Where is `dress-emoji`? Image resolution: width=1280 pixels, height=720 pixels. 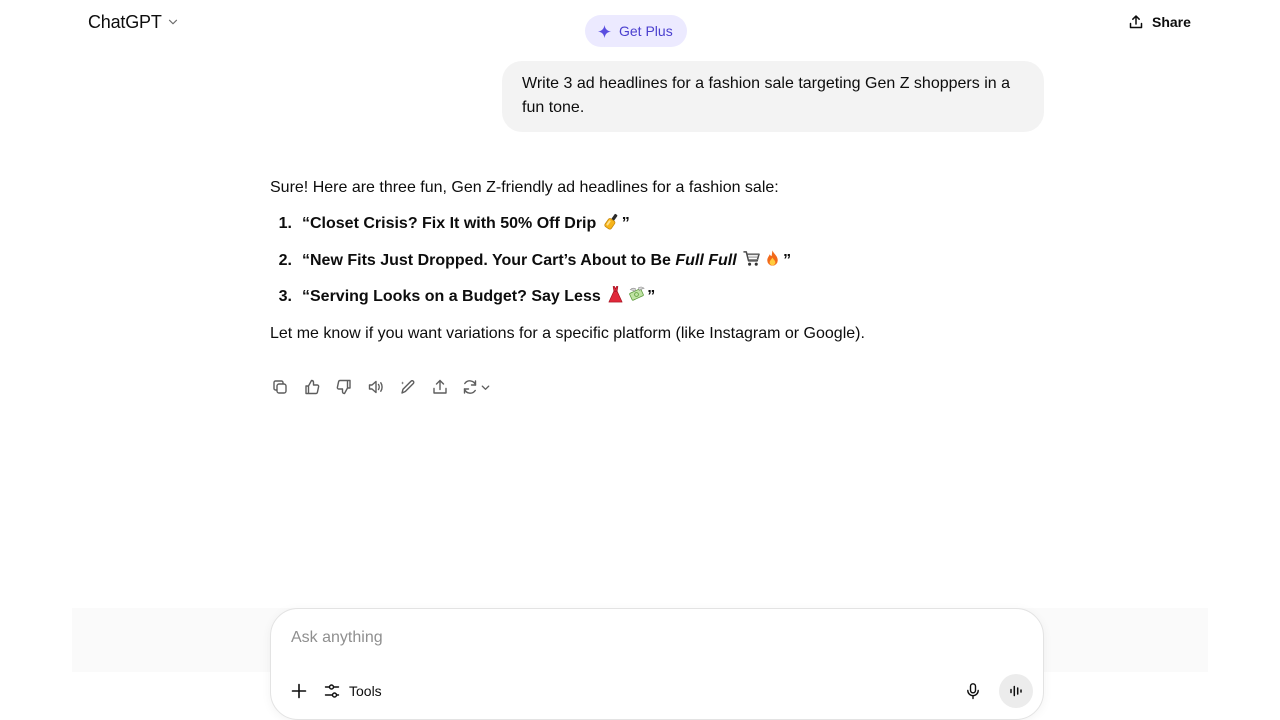
dress-emoji is located at coordinates (615, 294).